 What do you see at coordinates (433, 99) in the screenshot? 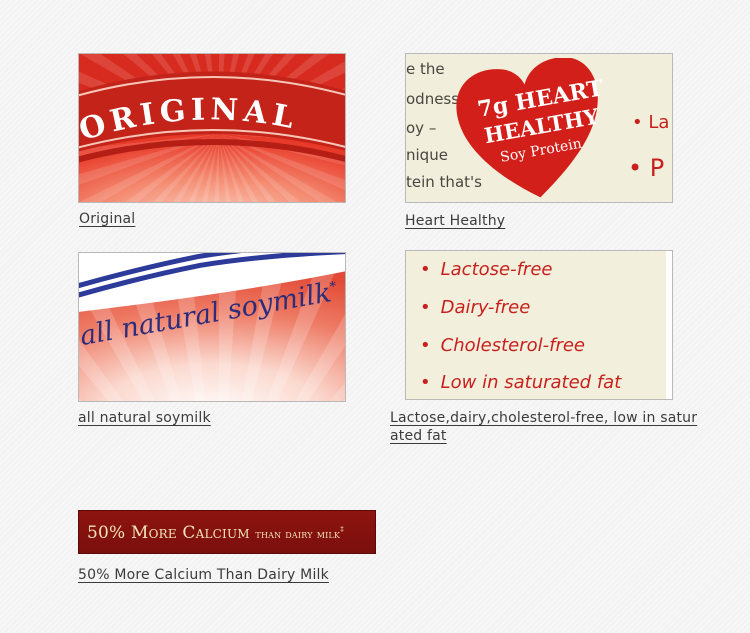
I see `body-text-line: odness` at bounding box center [433, 99].